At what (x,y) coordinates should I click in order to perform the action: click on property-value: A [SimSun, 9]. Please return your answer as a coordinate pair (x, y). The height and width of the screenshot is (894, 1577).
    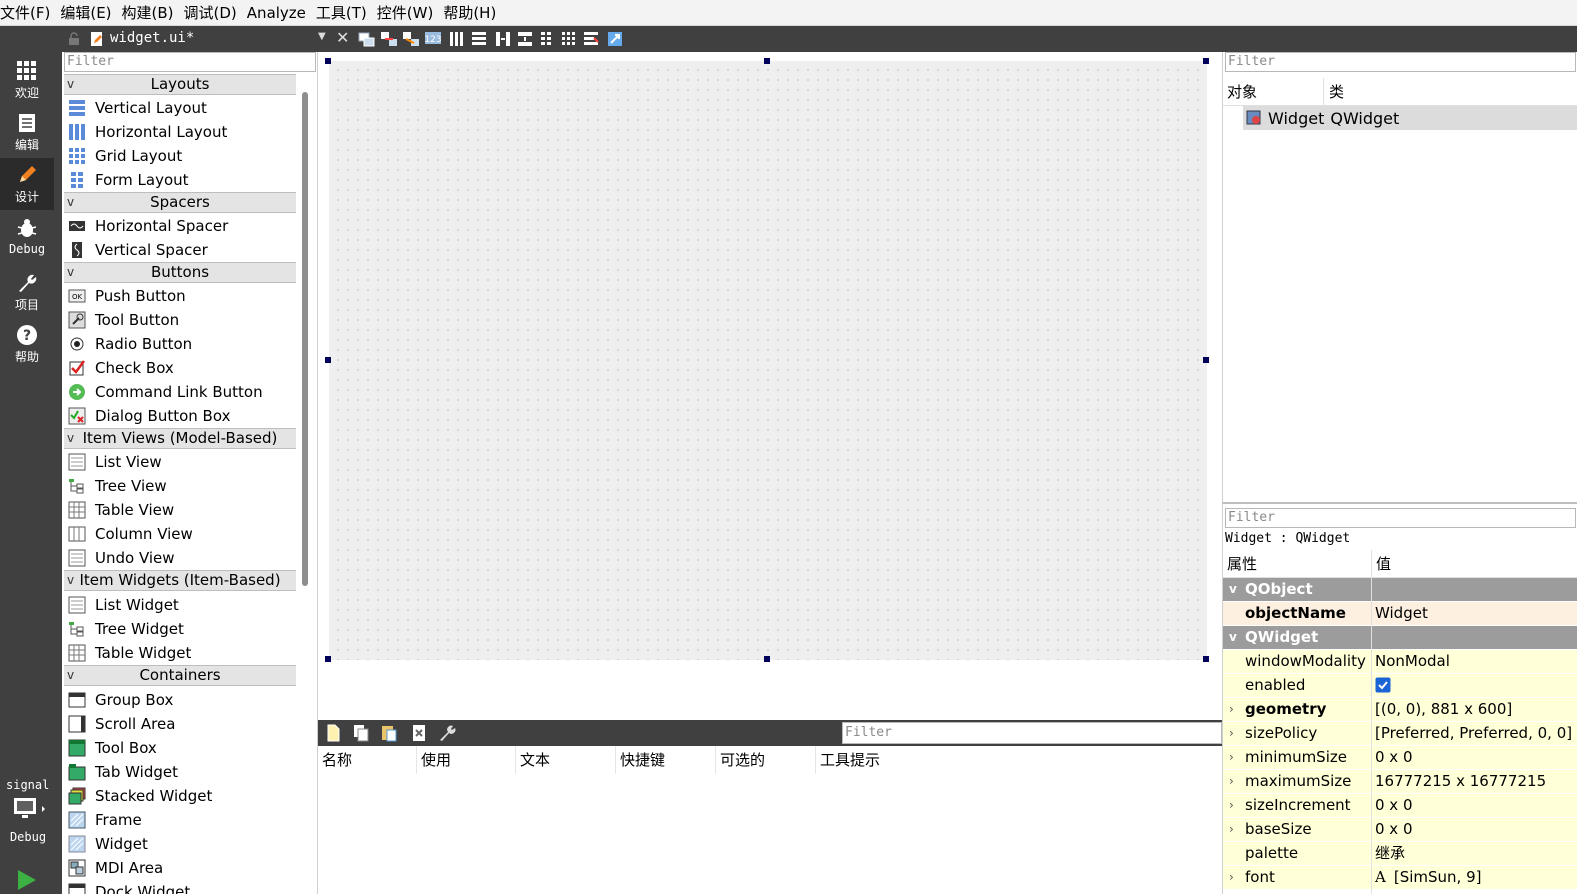
    Looking at the image, I should click on (1428, 877).